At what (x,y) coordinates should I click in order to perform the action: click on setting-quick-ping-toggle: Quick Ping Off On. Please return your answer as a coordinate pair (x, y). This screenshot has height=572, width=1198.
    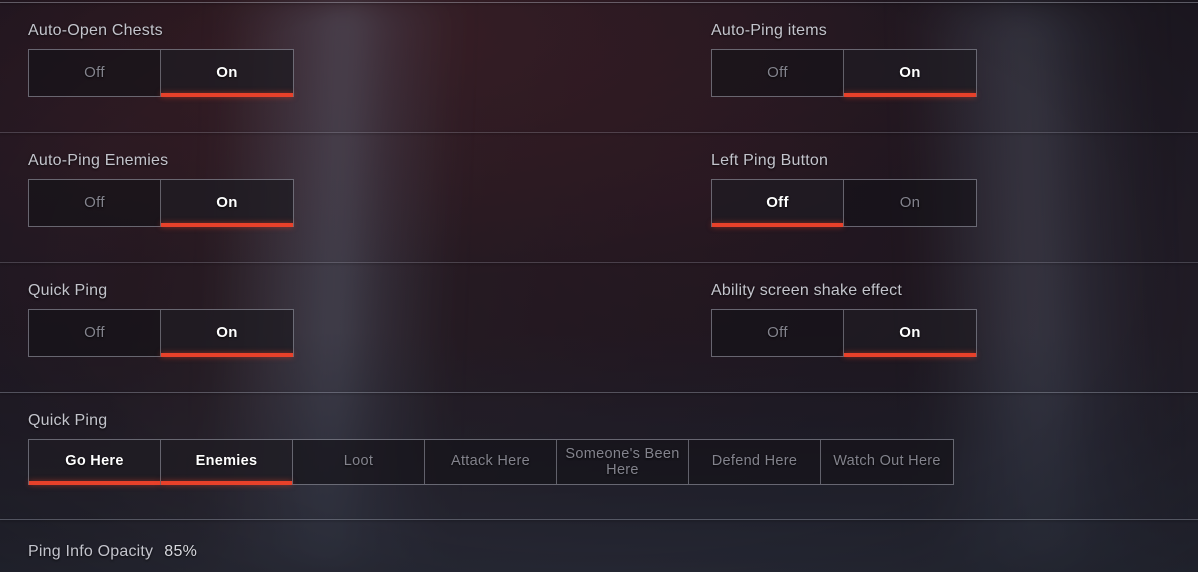
    Looking at the image, I should click on (161, 319).